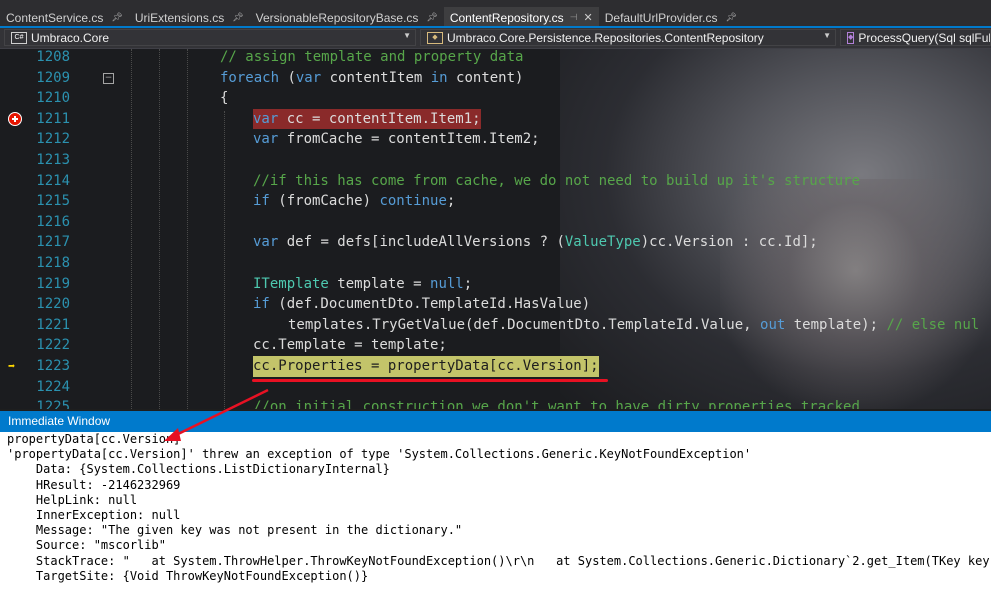 Image resolution: width=991 pixels, height=597 pixels. What do you see at coordinates (495, 284) in the screenshot?
I see `code-line: 1219 ITemplate template = null;` at bounding box center [495, 284].